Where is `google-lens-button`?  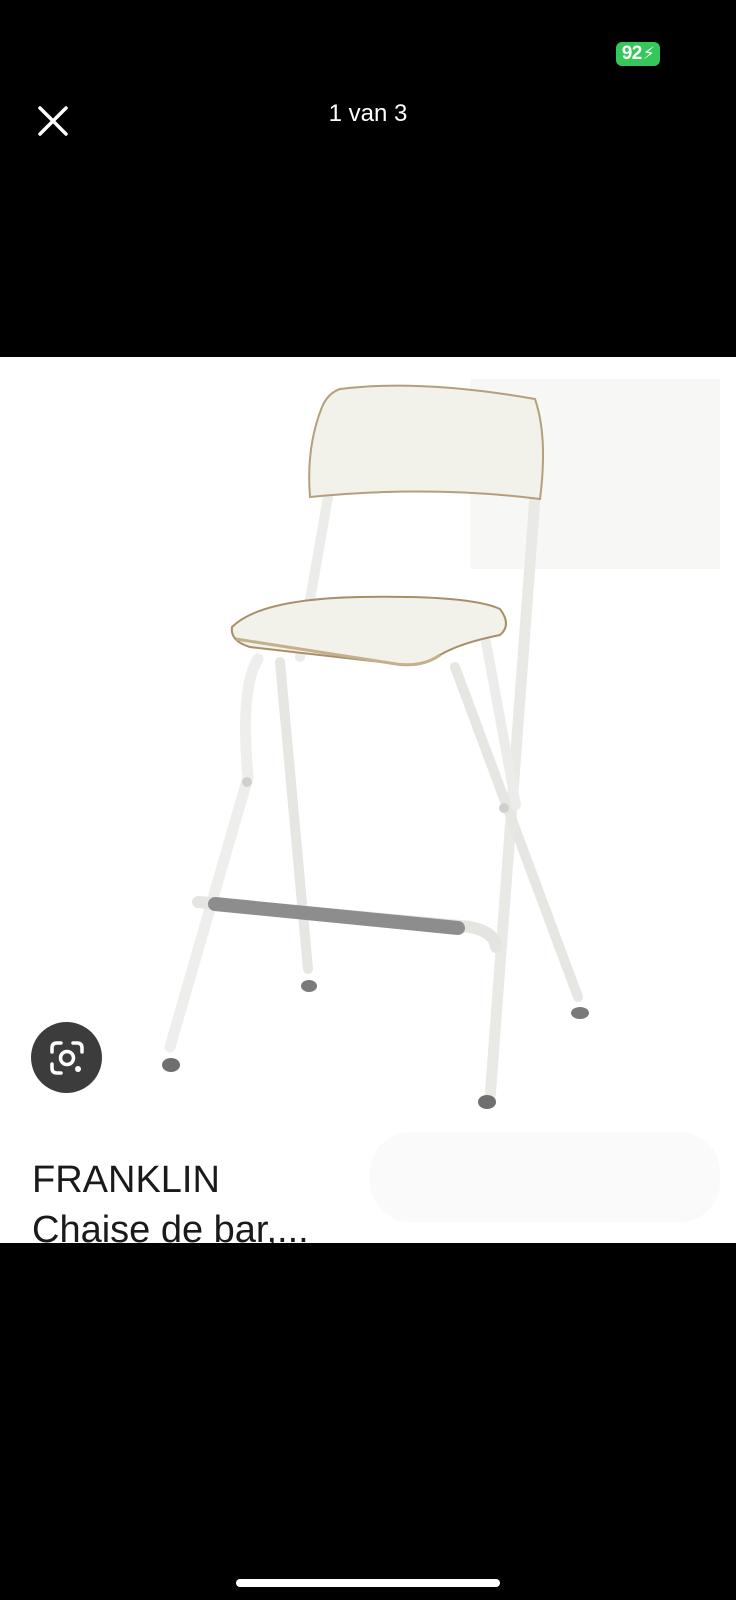 google-lens-button is located at coordinates (66, 1057).